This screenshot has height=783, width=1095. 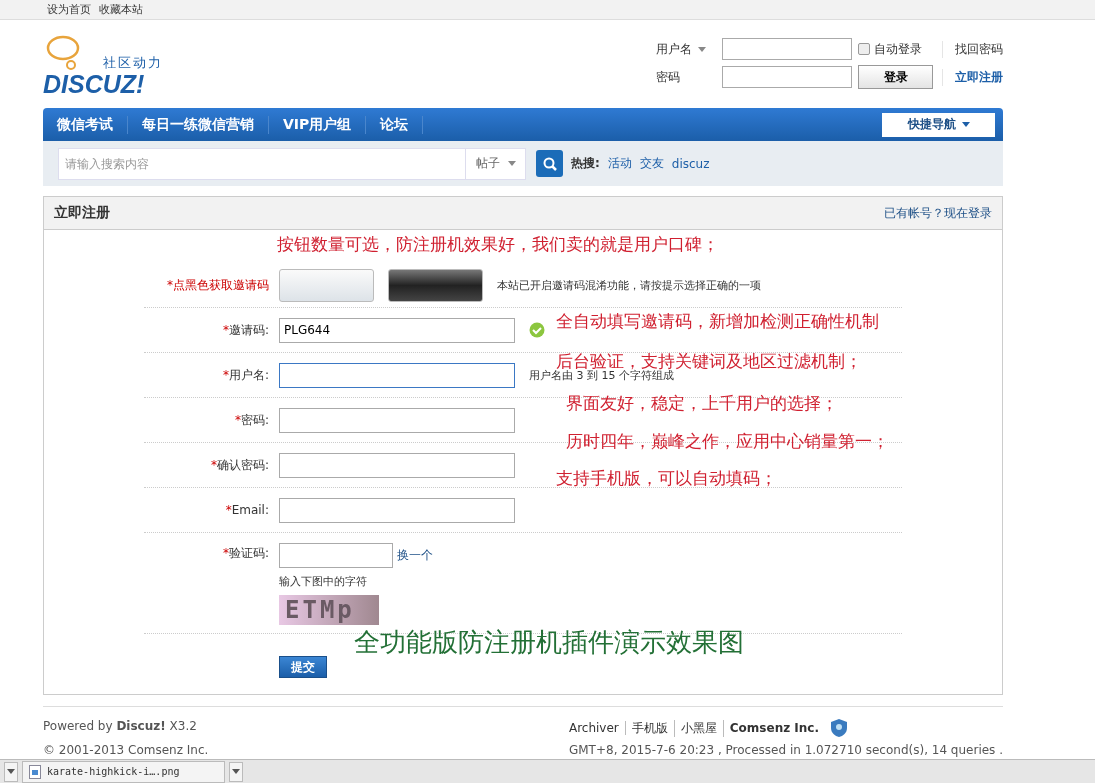 What do you see at coordinates (666, 478) in the screenshot?
I see `annotation-text: 支持手机版，可以自动填码；` at bounding box center [666, 478].